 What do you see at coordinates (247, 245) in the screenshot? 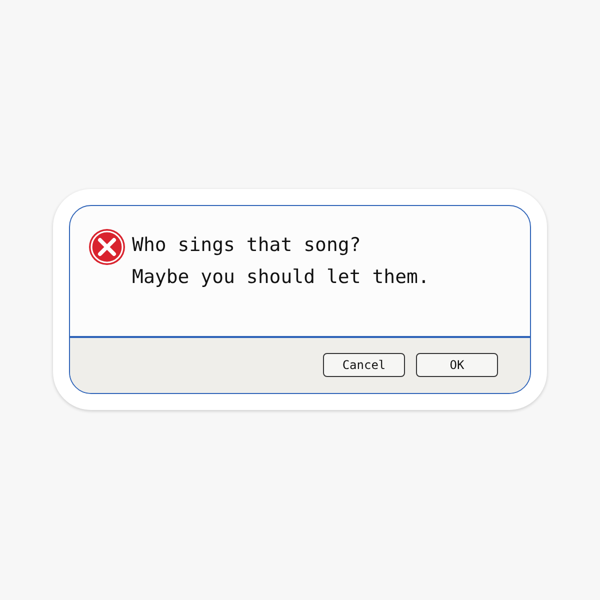
I see `message-text: Who sings that song?` at bounding box center [247, 245].